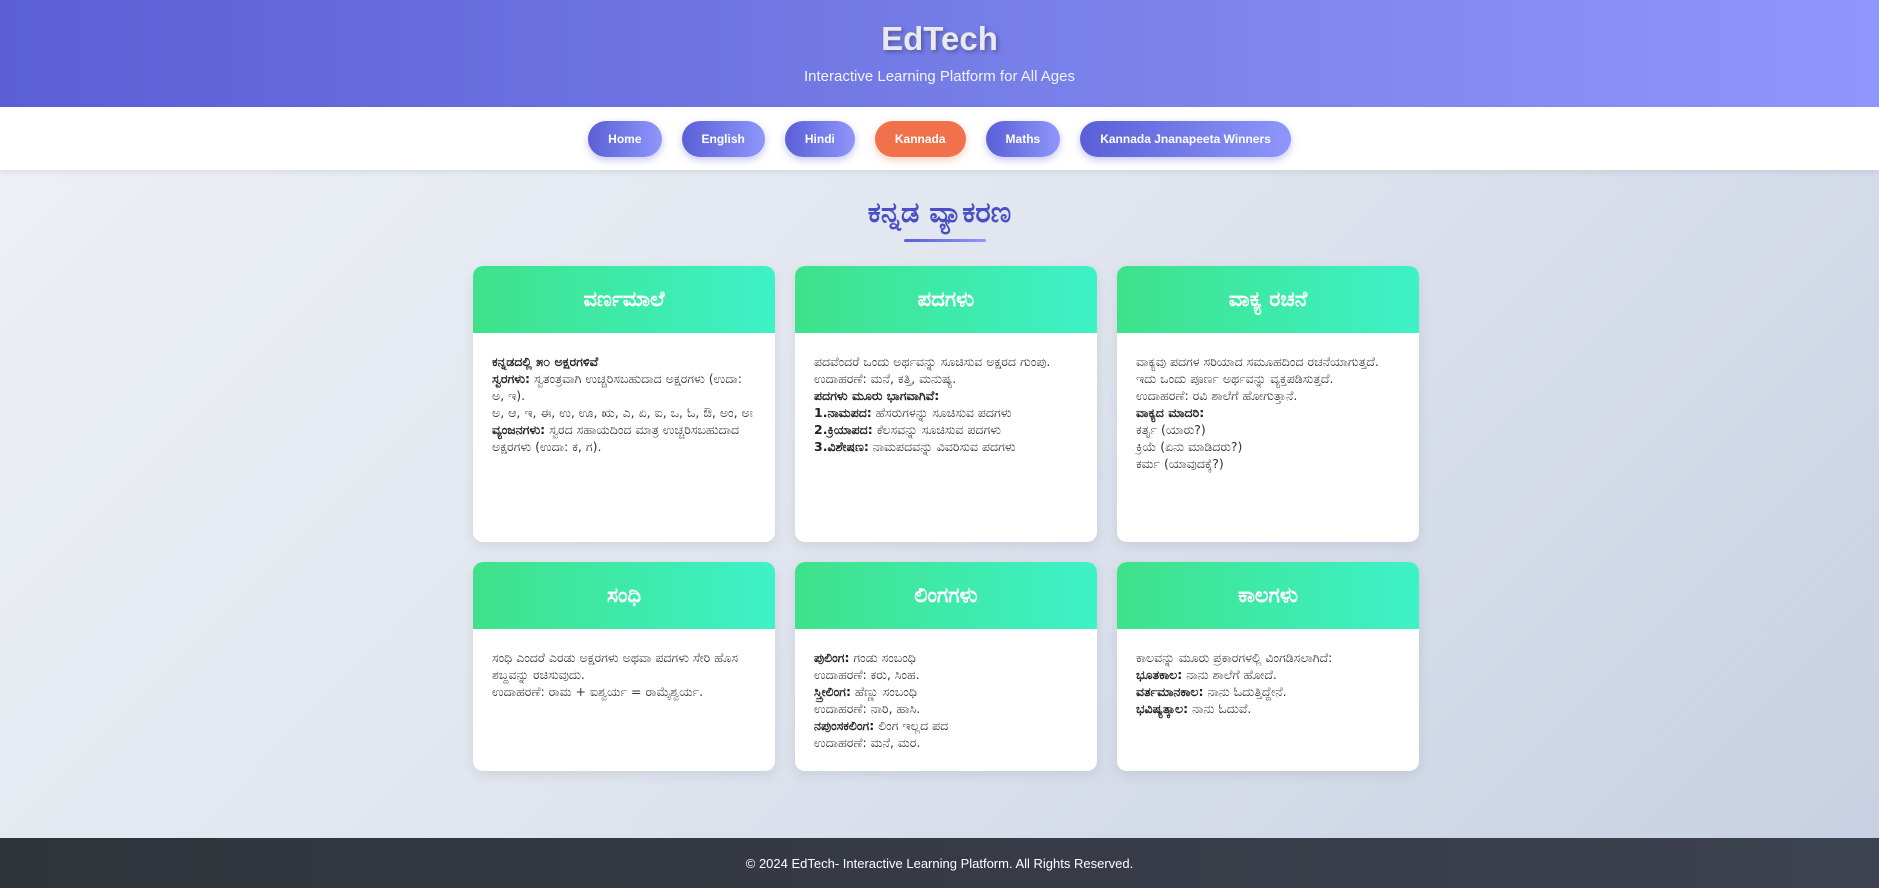 The height and width of the screenshot is (888, 1879). What do you see at coordinates (1162, 708) in the screenshot?
I see `card-line-label: ಭವಿಷ್ಯತ್ಕಾಲ:` at bounding box center [1162, 708].